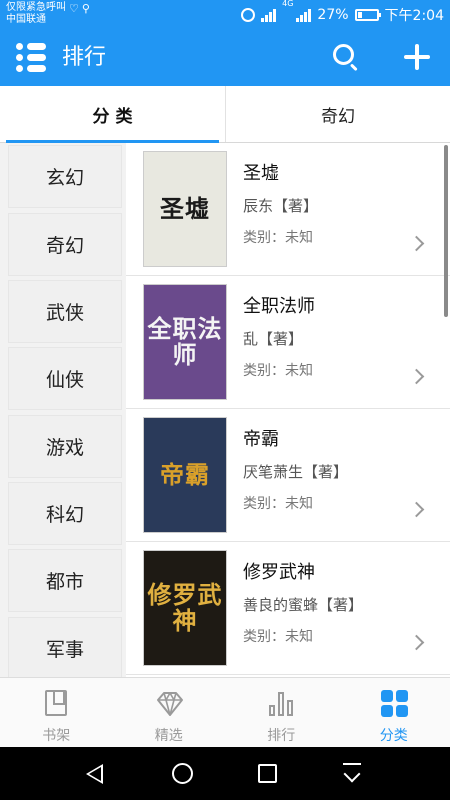 The height and width of the screenshot is (800, 450). Describe the element at coordinates (261, 439) in the screenshot. I see `book-title: 帝霸` at that location.